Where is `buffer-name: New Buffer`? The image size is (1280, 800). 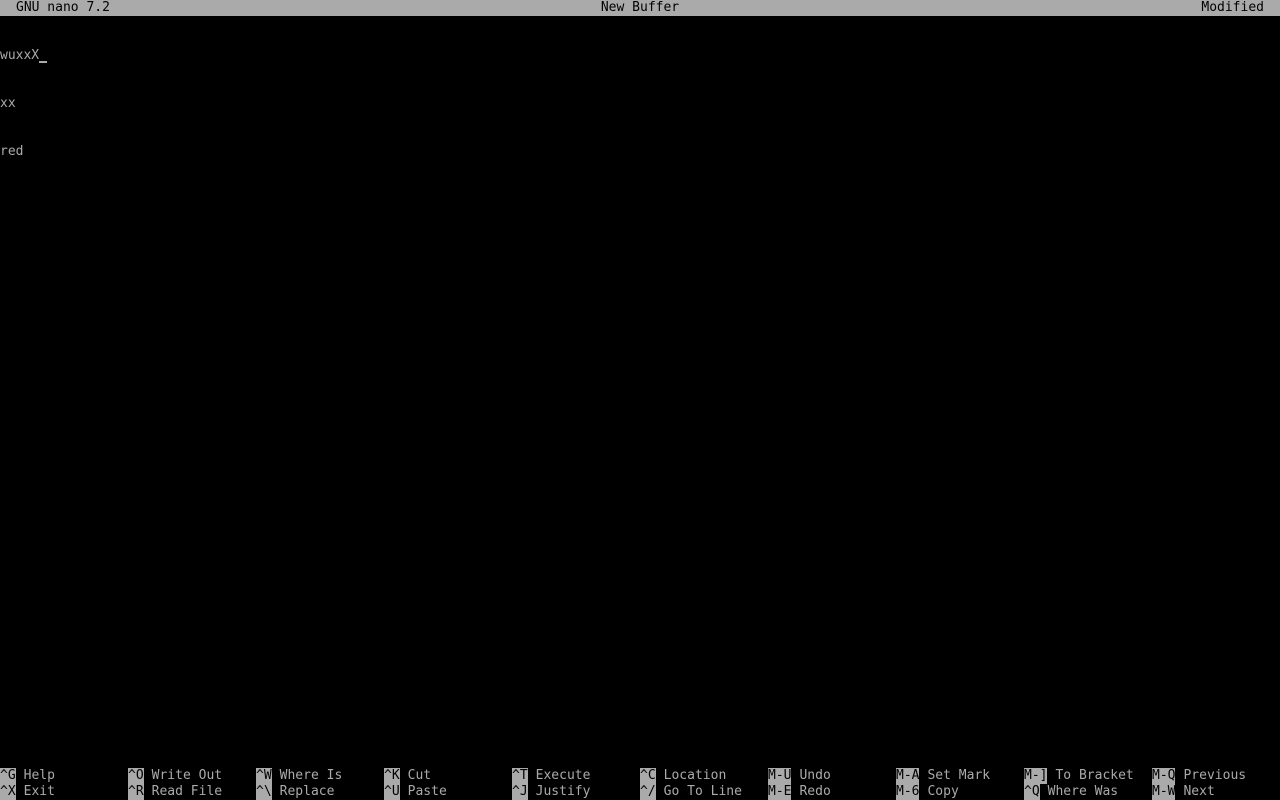 buffer-name: New Buffer is located at coordinates (640, 7).